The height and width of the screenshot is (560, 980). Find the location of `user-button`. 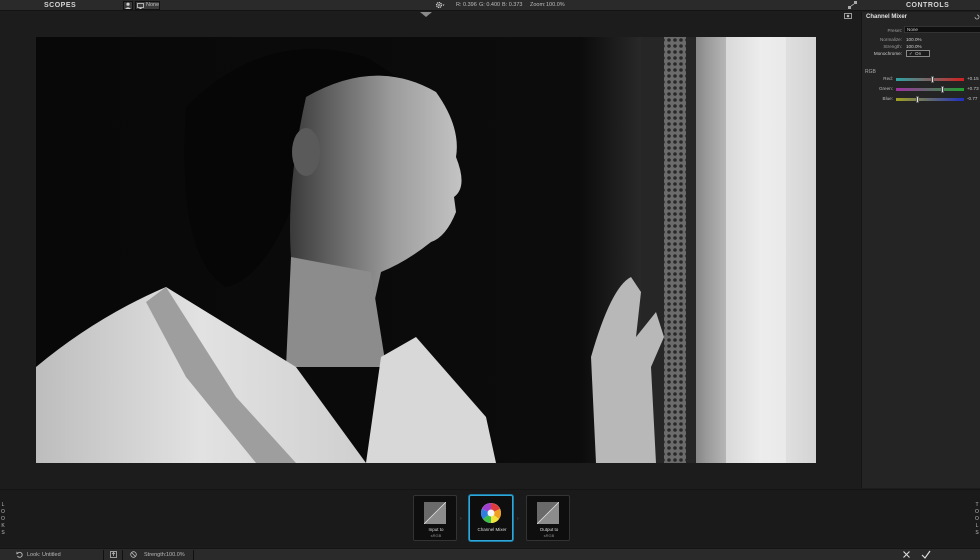

user-button is located at coordinates (128, 5).